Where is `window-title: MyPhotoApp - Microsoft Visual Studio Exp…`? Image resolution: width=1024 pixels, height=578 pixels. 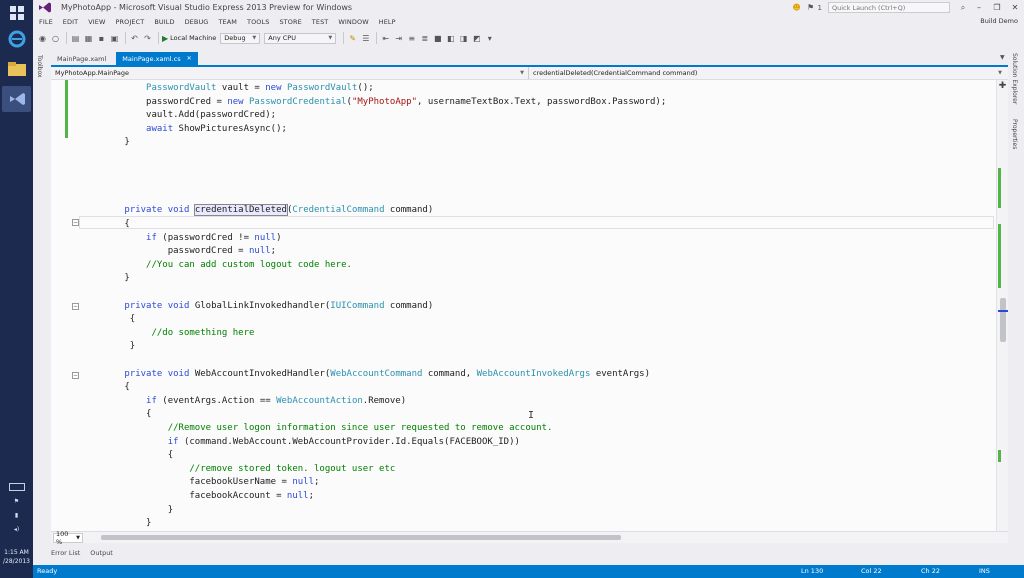
window-title: MyPhotoApp - Microsoft Visual Studio Exp… is located at coordinates (207, 7).